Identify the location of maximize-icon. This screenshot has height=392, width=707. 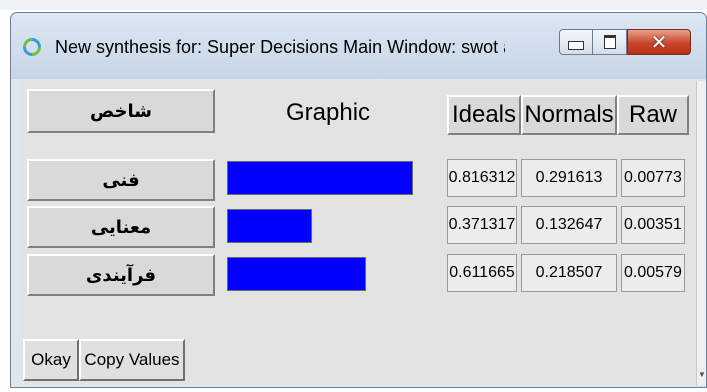
(609, 42).